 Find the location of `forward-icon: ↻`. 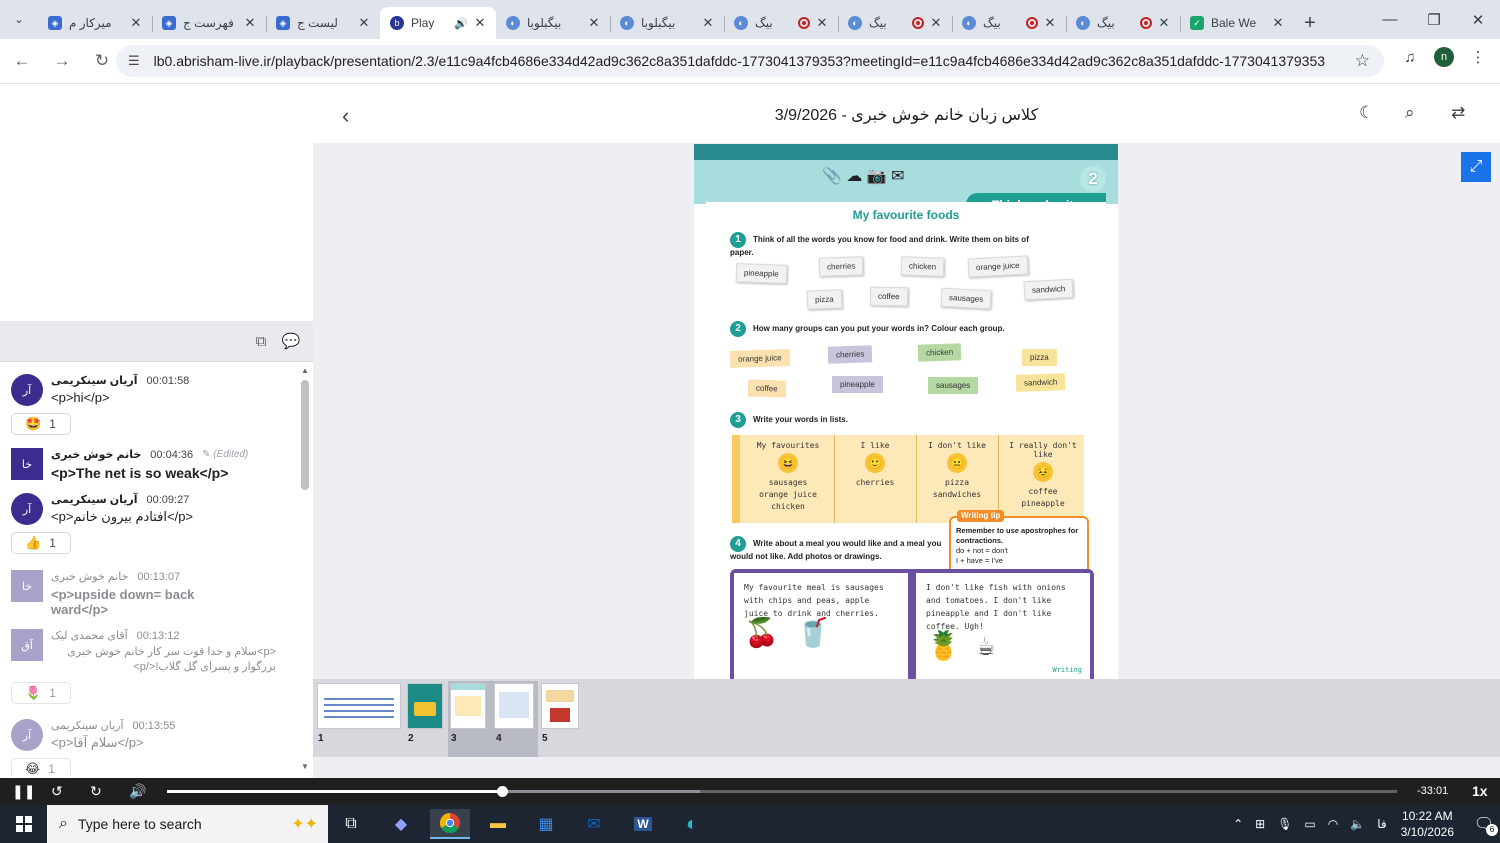

forward-icon: ↻ is located at coordinates (96, 791).